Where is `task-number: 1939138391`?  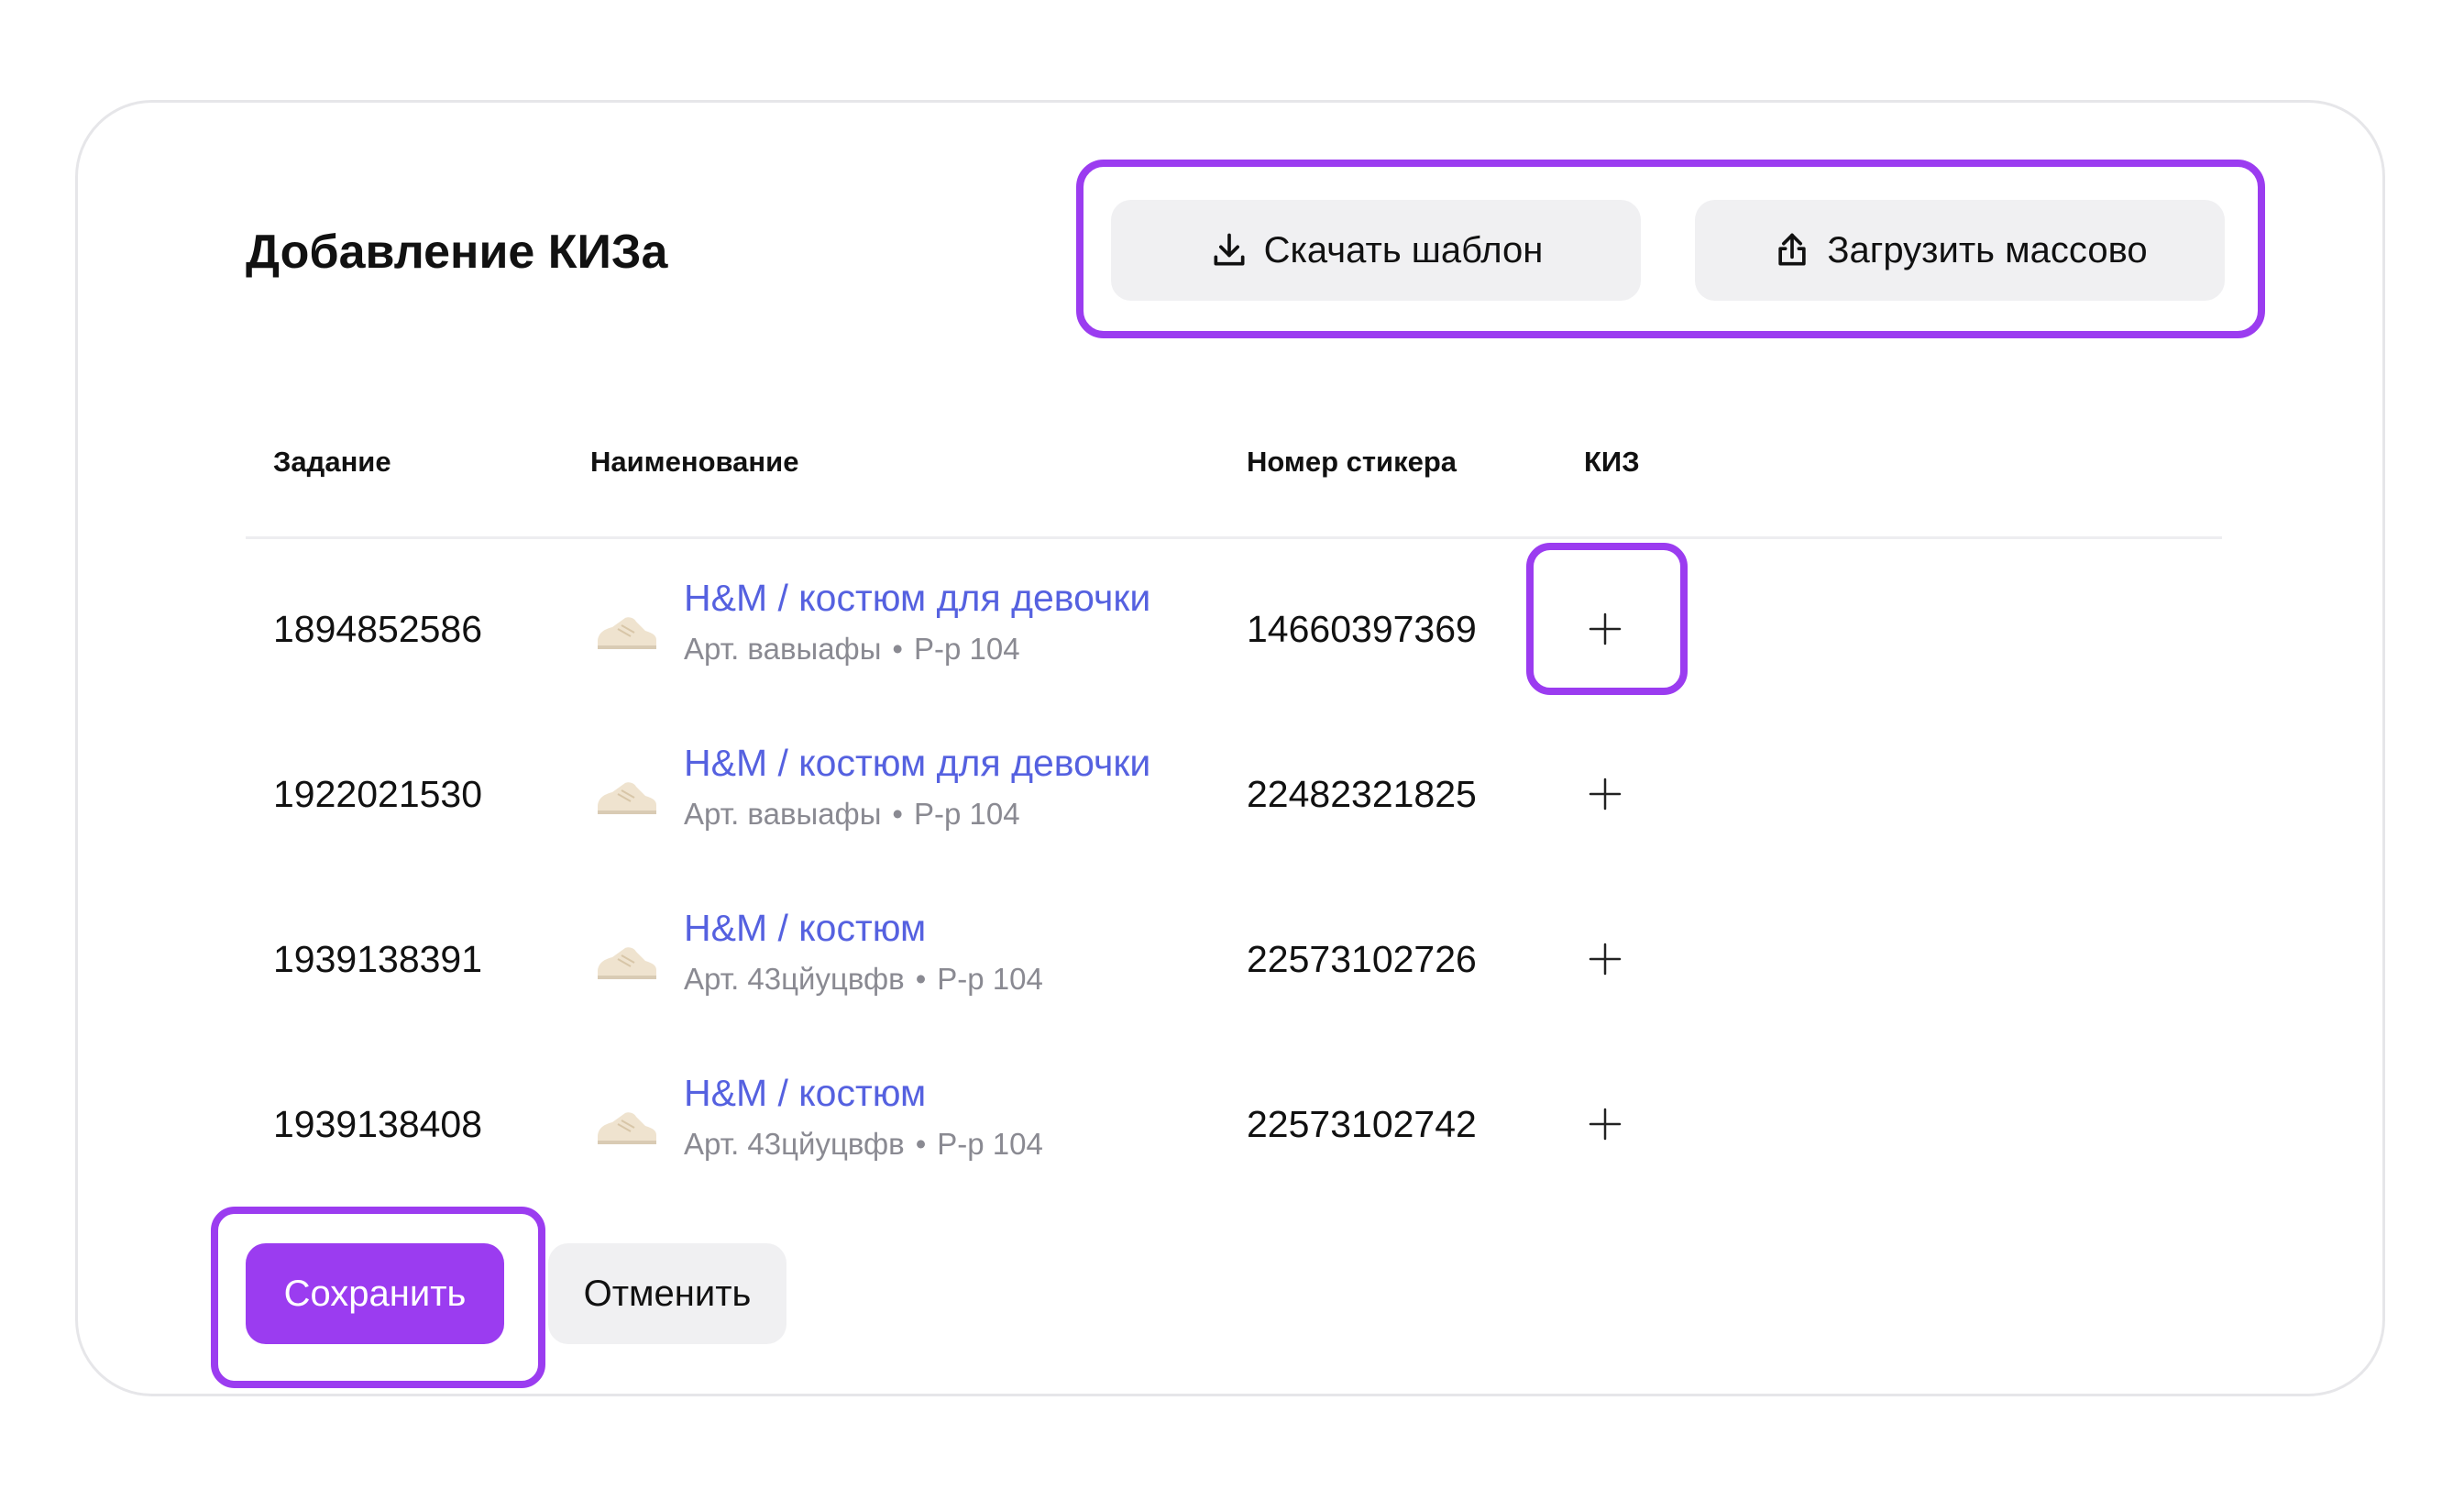 task-number: 1939138391 is located at coordinates (378, 959).